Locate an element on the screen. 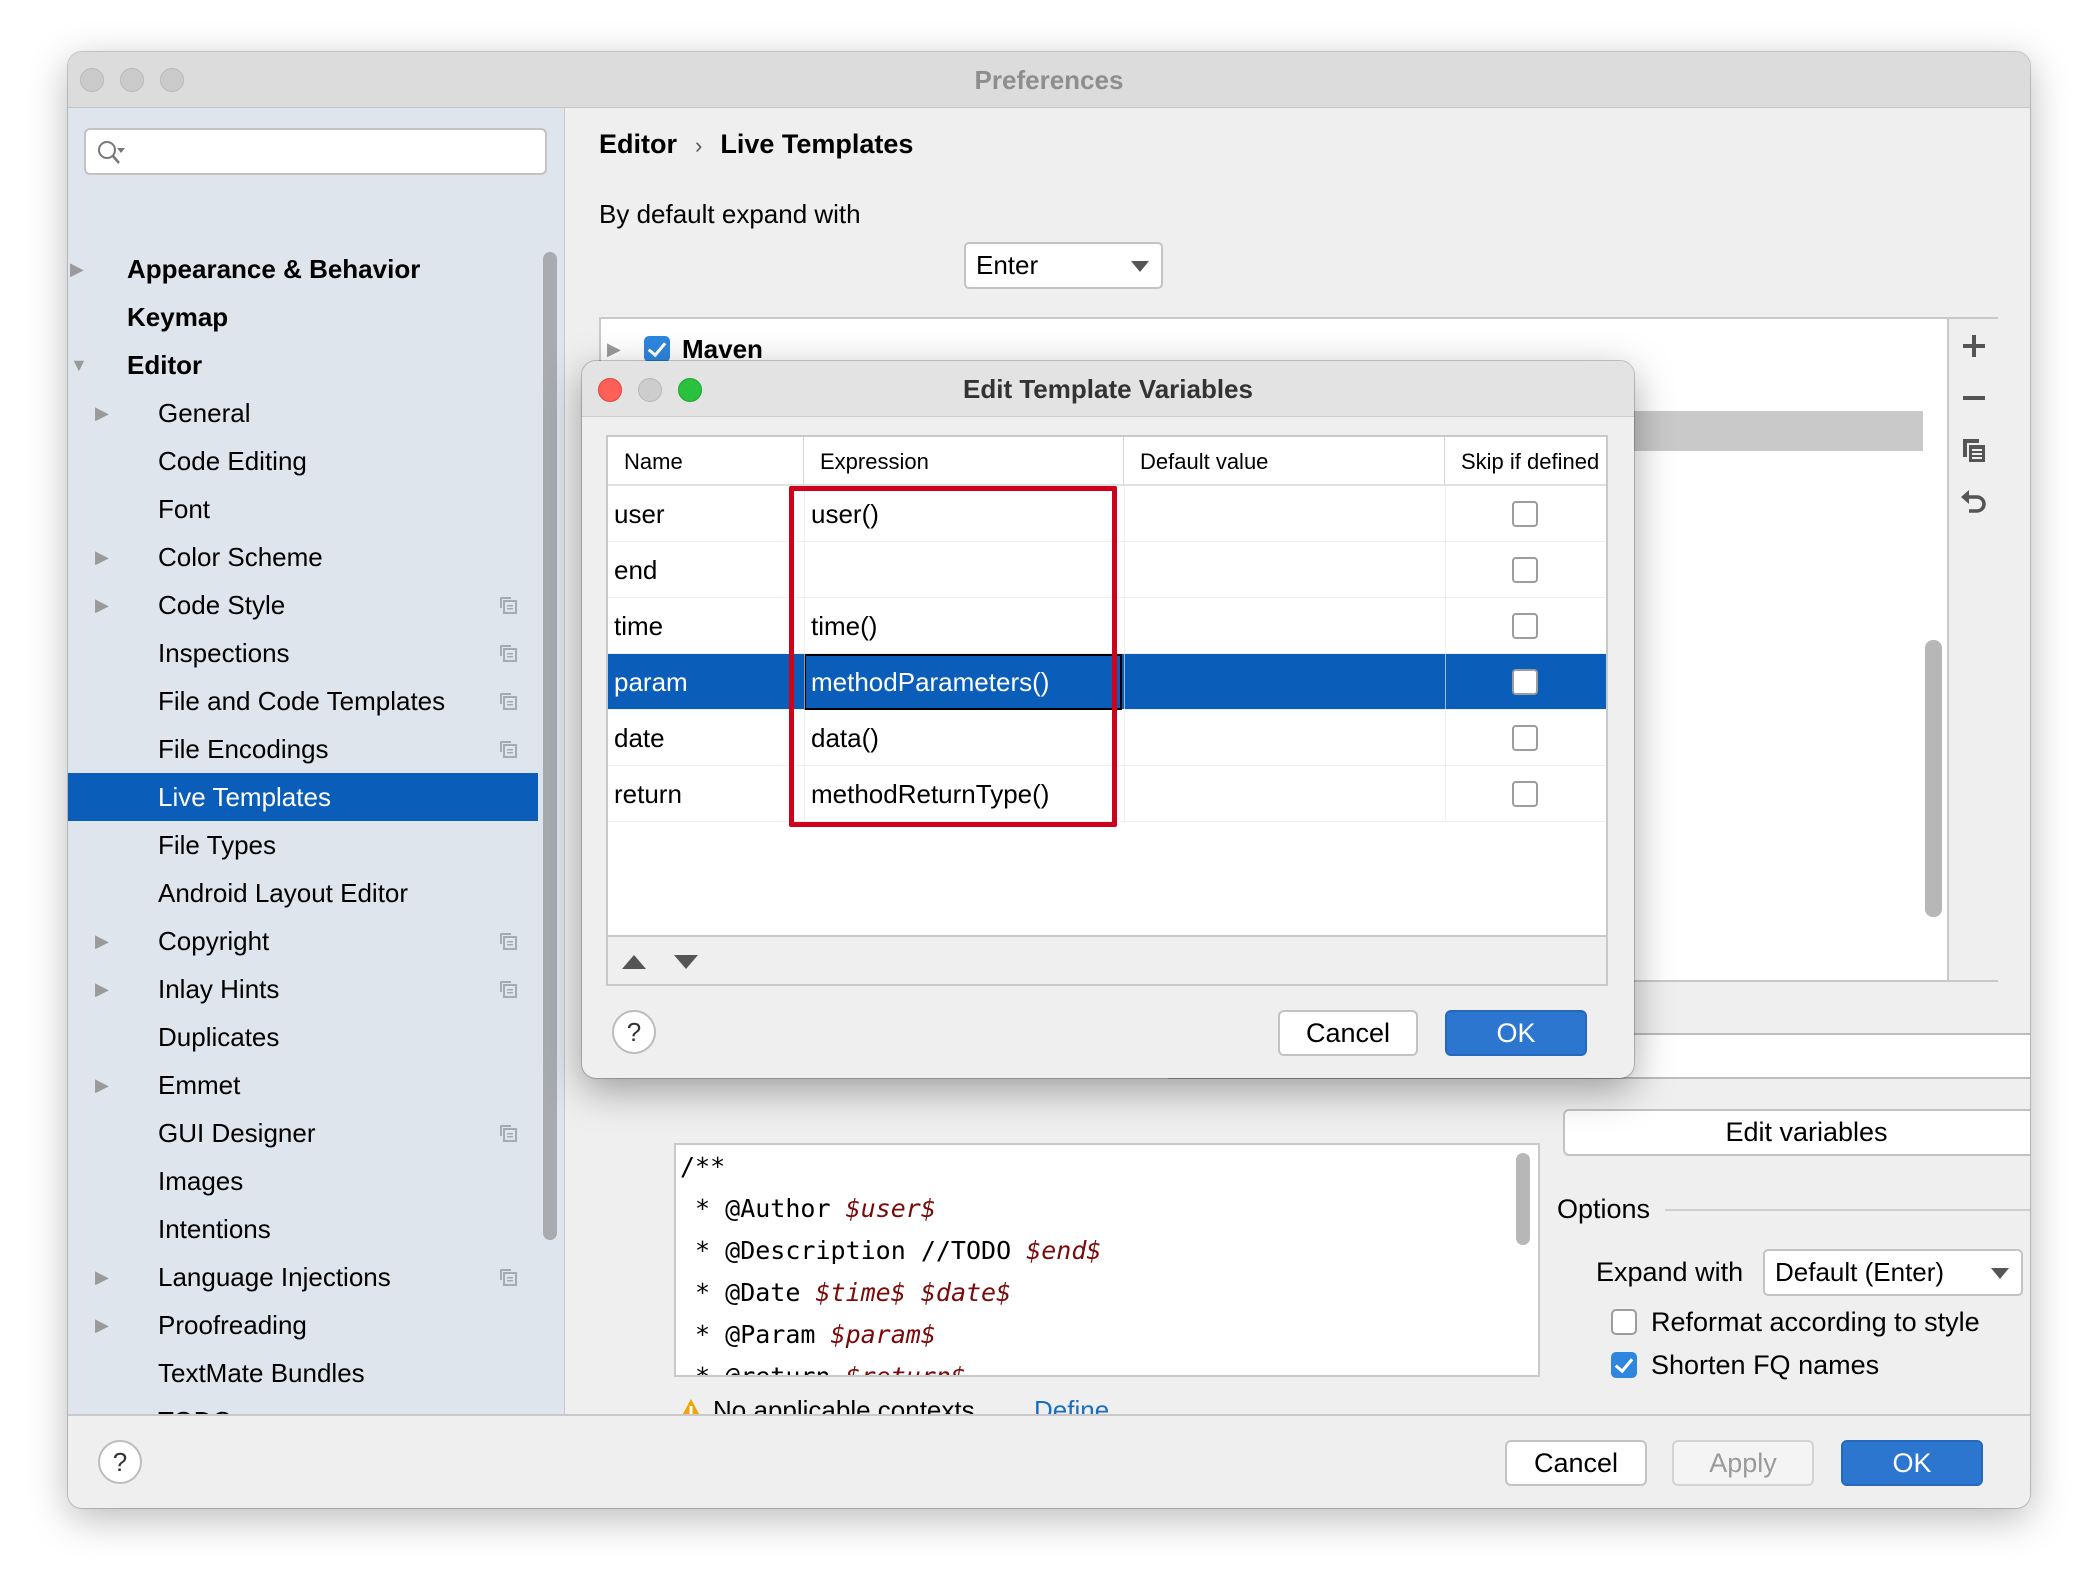 This screenshot has height=1592, width=2098. sidebar-item-file-encodings: File Encodings is located at coordinates (303, 749).